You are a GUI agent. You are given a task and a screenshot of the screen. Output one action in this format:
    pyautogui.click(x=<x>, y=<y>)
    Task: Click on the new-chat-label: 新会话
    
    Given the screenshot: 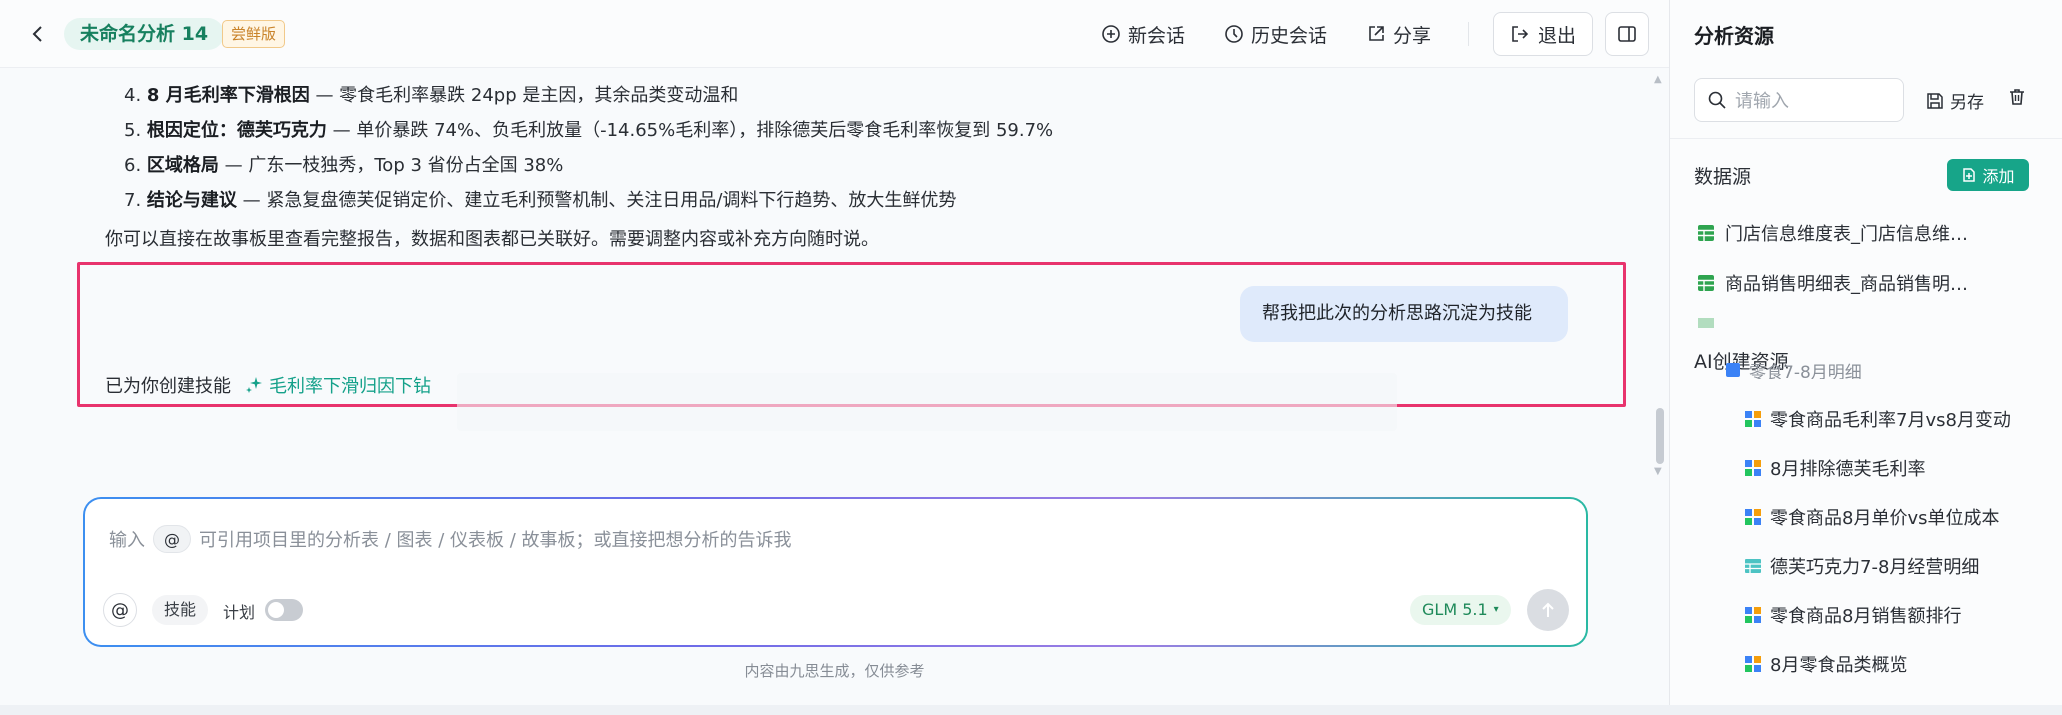 What is the action you would take?
    pyautogui.click(x=1157, y=35)
    